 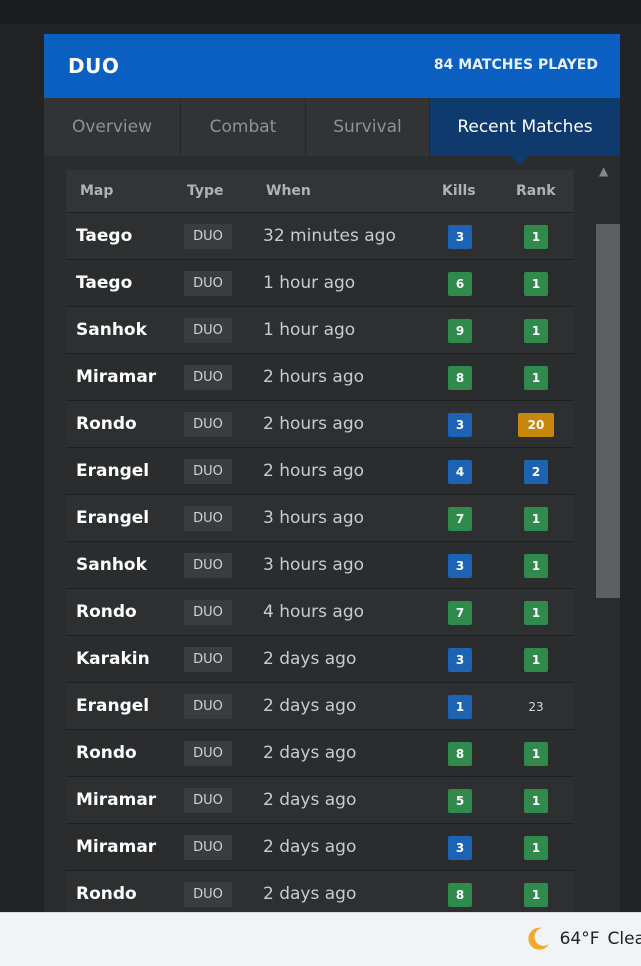 I want to click on column-header-rank: Rank, so click(x=536, y=191).